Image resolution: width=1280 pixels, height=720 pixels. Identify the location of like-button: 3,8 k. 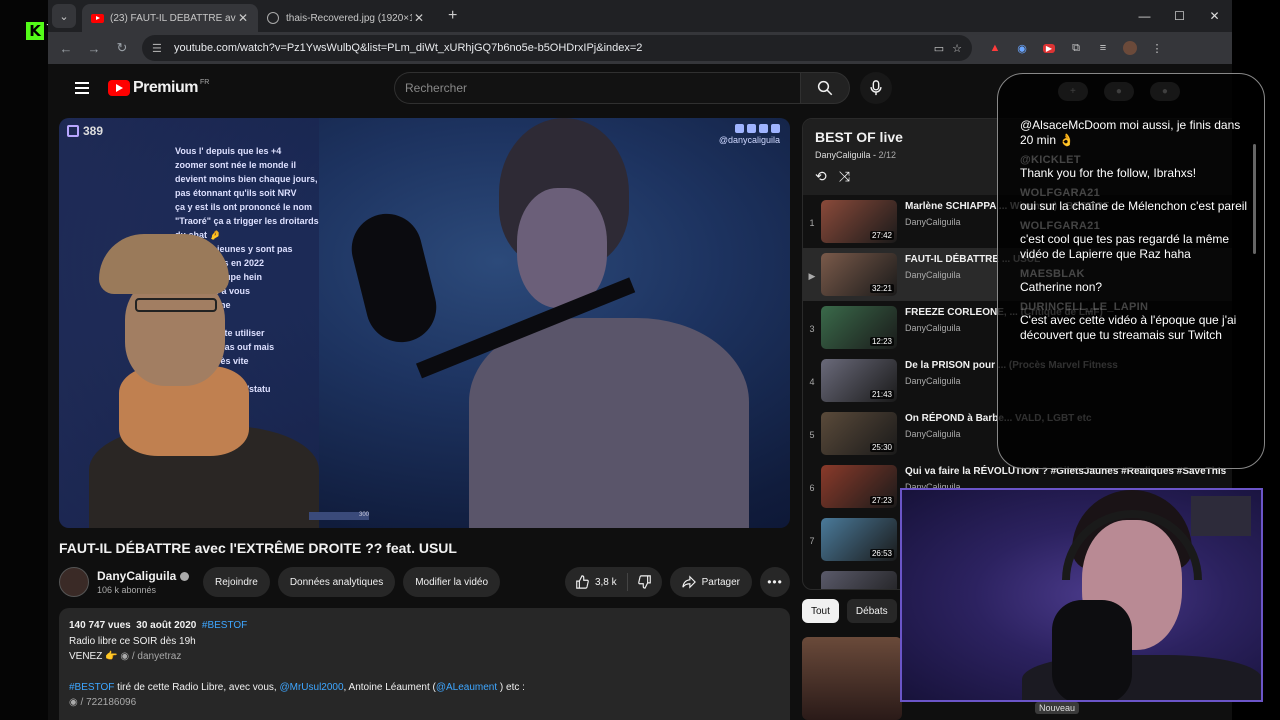
(596, 582).